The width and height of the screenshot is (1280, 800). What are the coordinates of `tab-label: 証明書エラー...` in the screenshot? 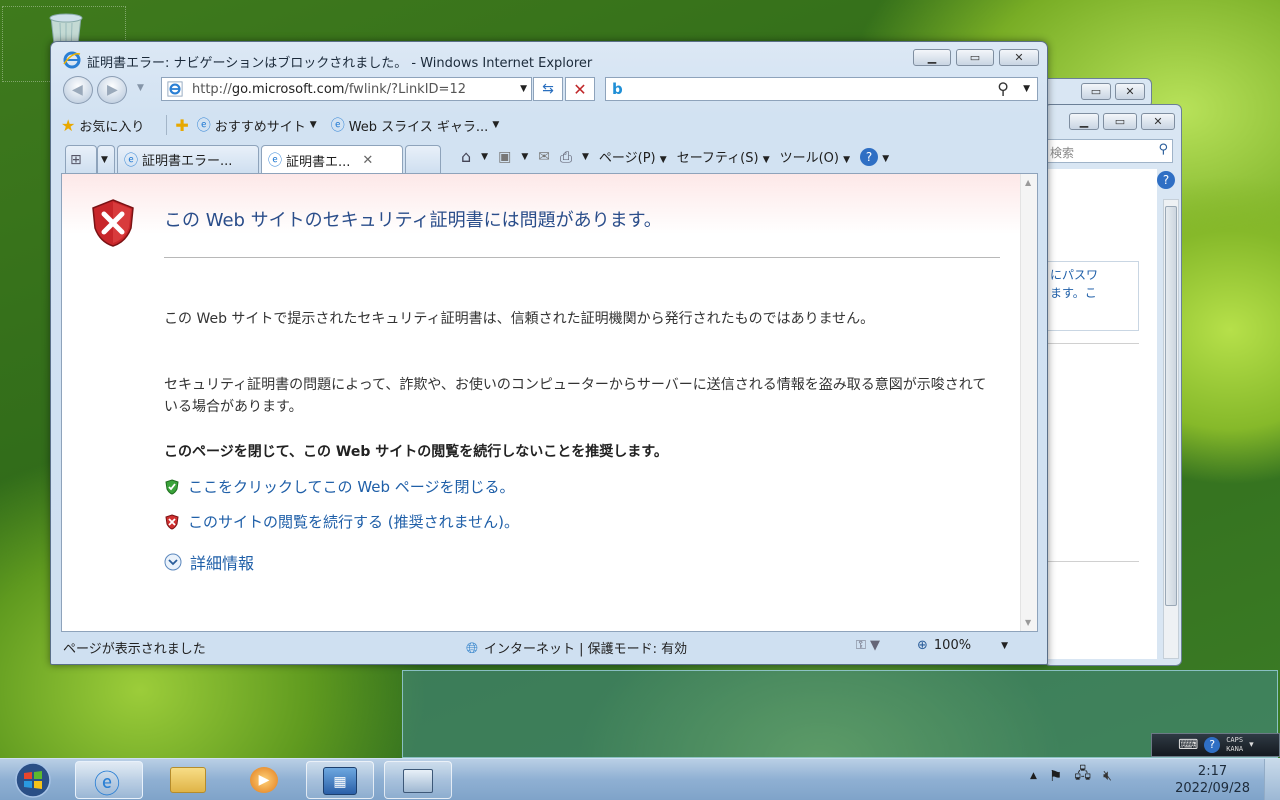 It's located at (187, 161).